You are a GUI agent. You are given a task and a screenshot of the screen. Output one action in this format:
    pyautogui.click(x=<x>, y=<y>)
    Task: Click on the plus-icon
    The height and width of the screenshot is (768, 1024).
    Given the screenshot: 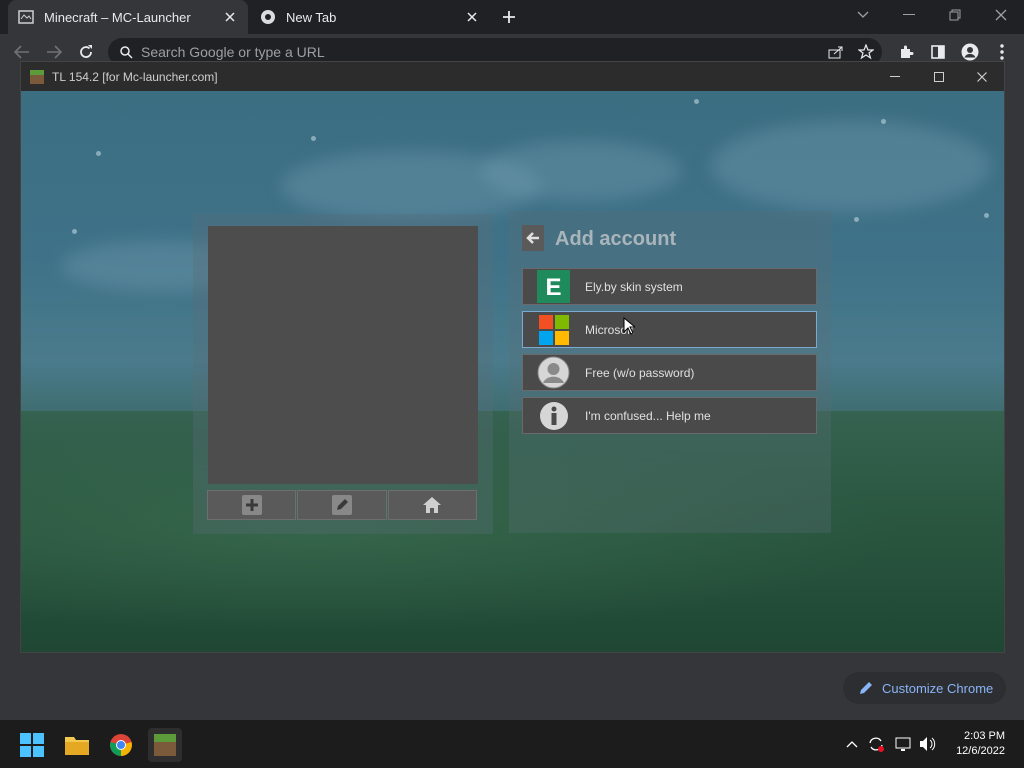 What is the action you would take?
    pyautogui.click(x=251, y=505)
    